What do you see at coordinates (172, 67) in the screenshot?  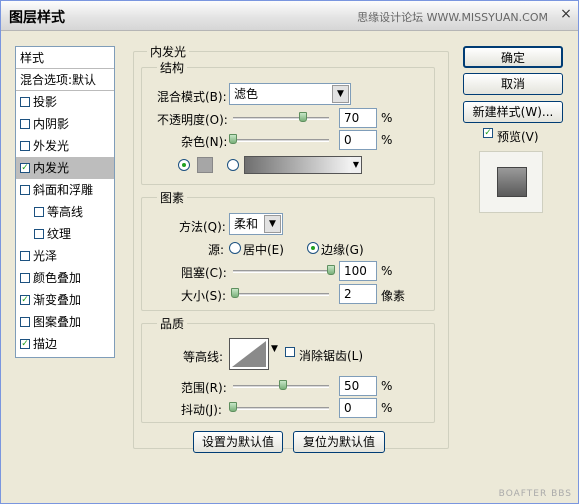 I see `structure-title: 结构` at bounding box center [172, 67].